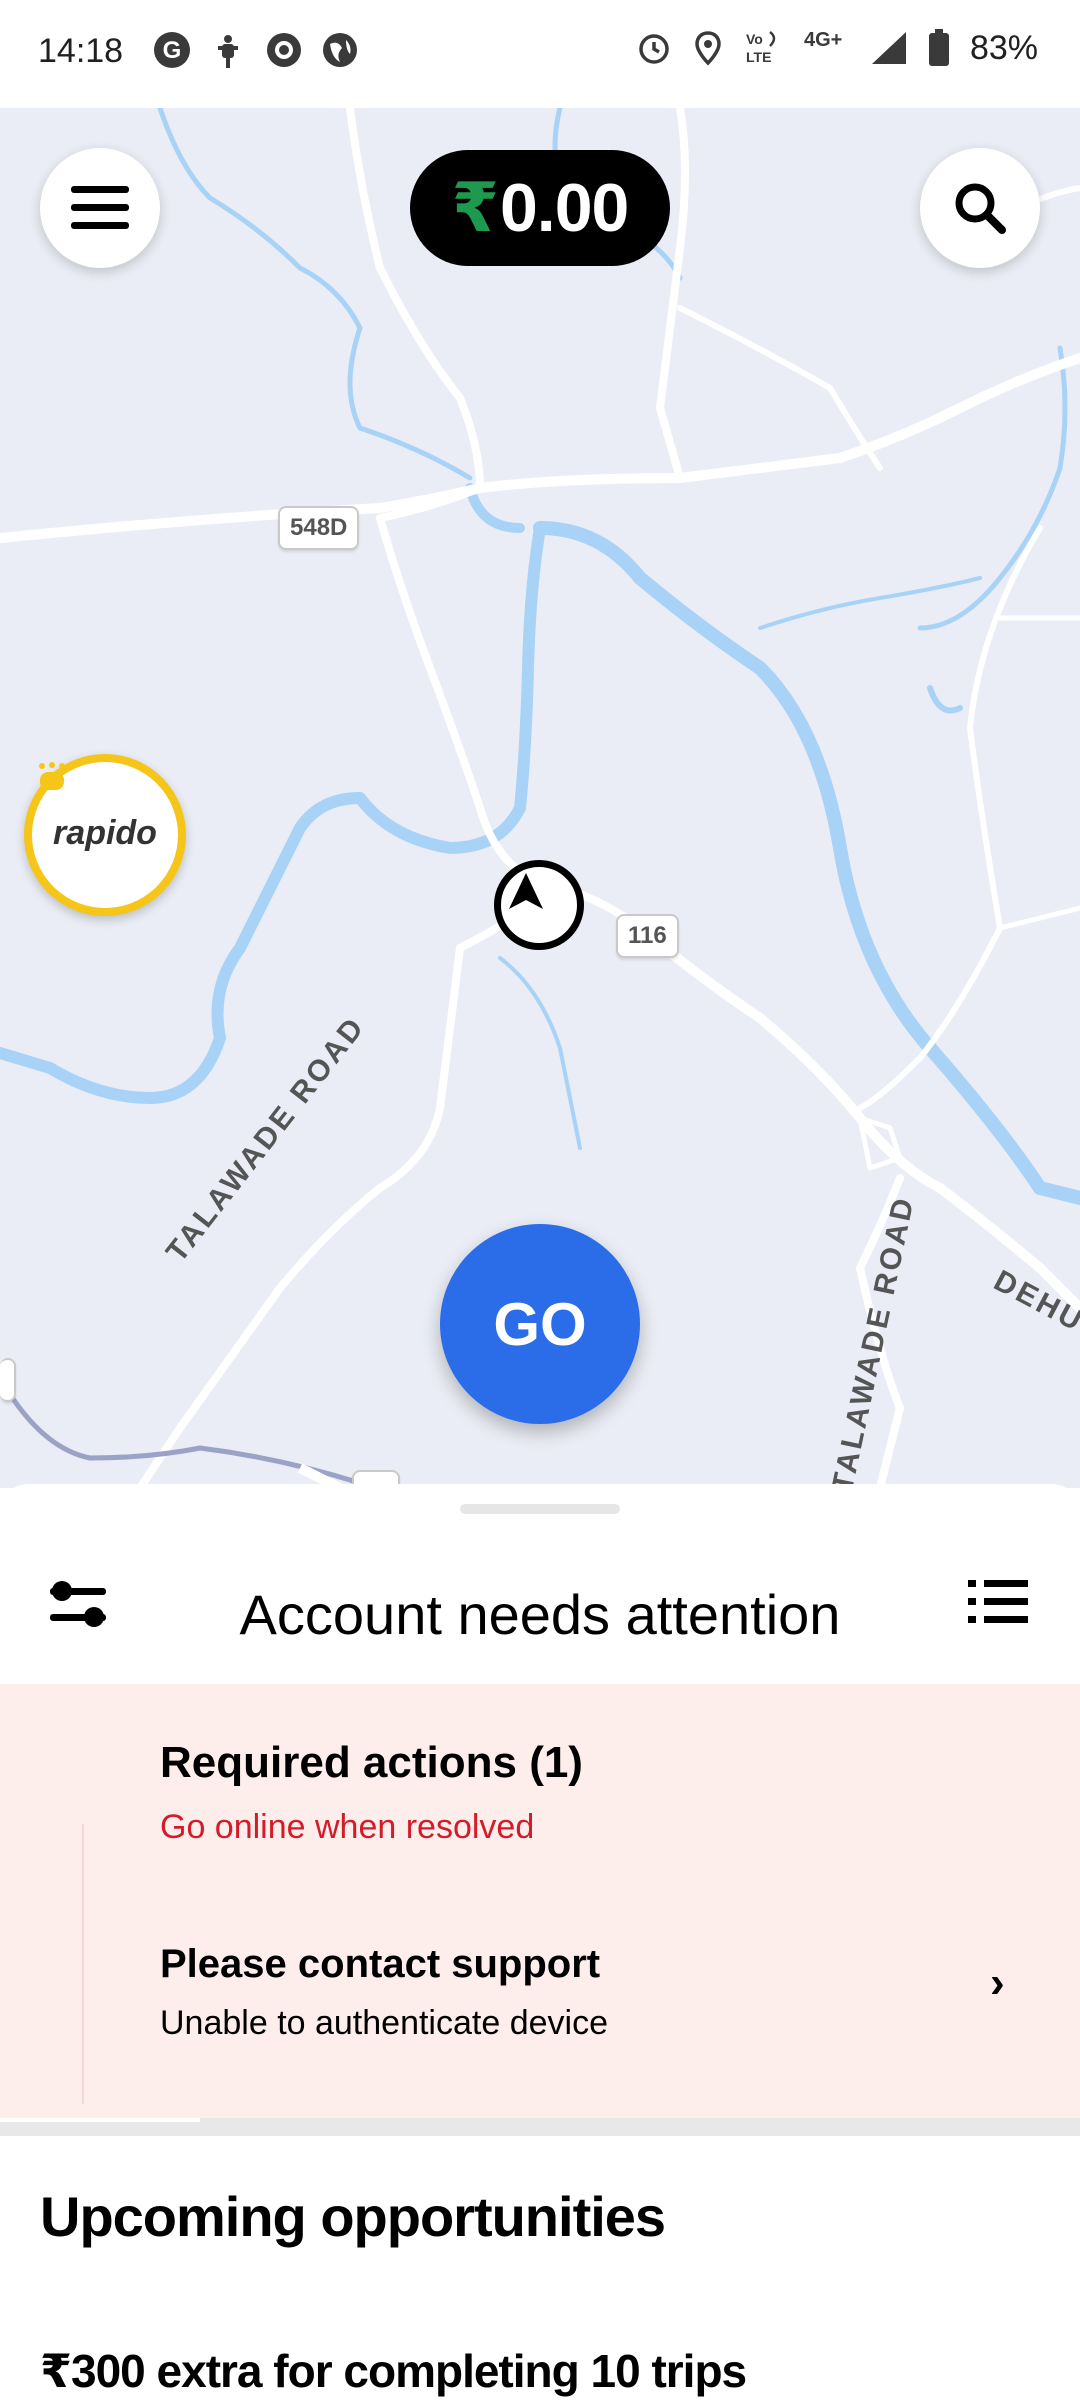 Image resolution: width=1080 pixels, height=2400 pixels. I want to click on google-icon: G, so click(172, 50).